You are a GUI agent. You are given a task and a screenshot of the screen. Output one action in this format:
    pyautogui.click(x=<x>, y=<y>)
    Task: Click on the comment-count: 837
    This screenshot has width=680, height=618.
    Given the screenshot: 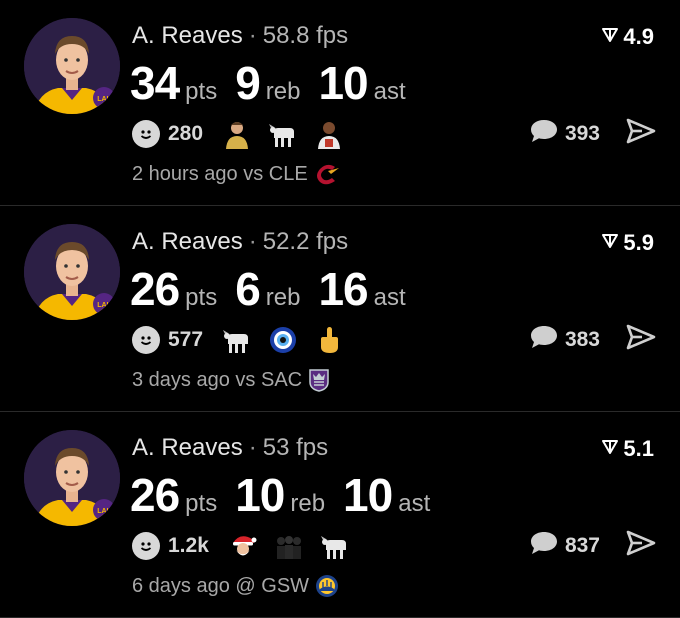 What is the action you would take?
    pyautogui.click(x=582, y=545)
    